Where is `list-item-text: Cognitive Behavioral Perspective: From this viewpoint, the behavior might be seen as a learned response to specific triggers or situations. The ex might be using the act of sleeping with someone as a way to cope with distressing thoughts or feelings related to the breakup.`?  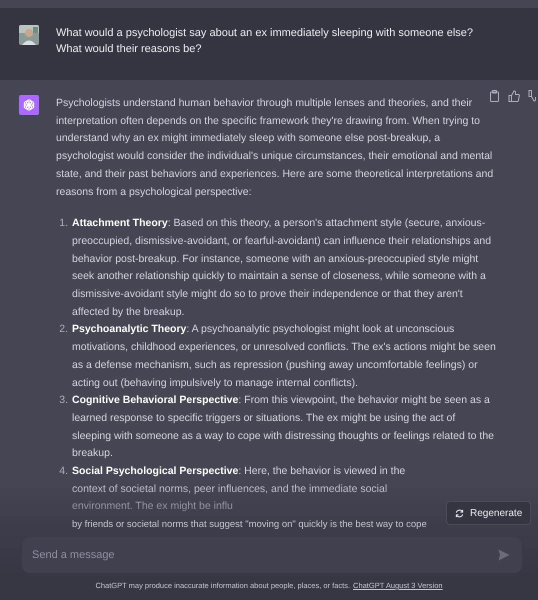 list-item-text: Cognitive Behavioral Perspective: From this viewpoint, the behavior might be seen as a learned response to specific triggers or situations. The ex might be using the act of sleeping with someone as a way to cope with distressing thoughts or feelings related to the breakup. is located at coordinates (283, 427).